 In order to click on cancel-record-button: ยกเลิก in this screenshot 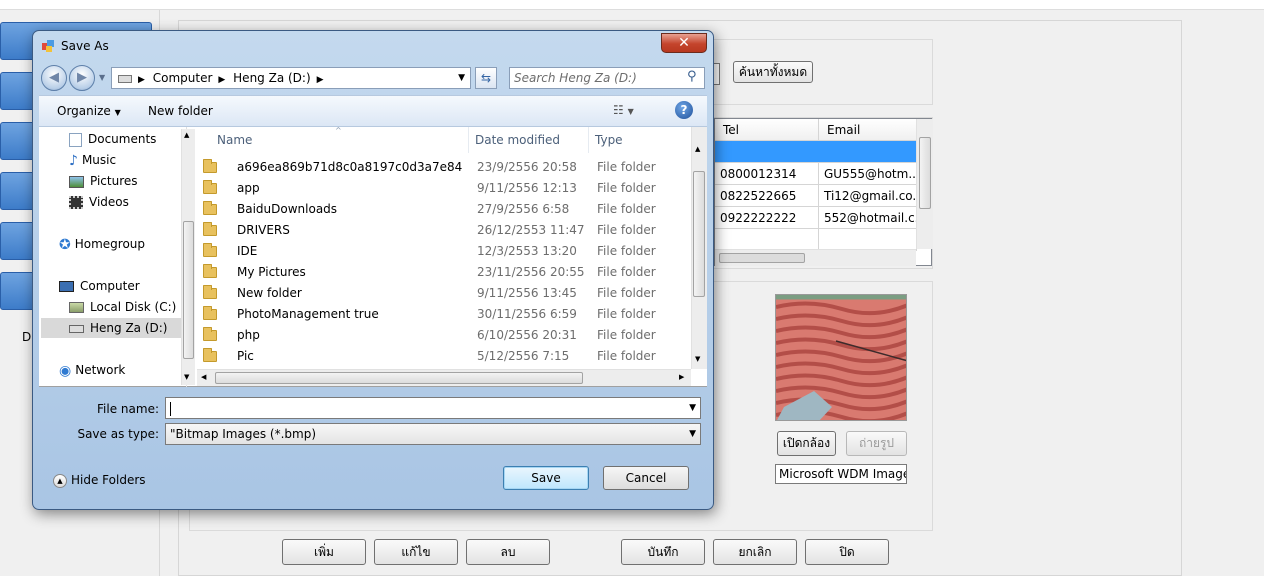, I will do `click(755, 552)`.